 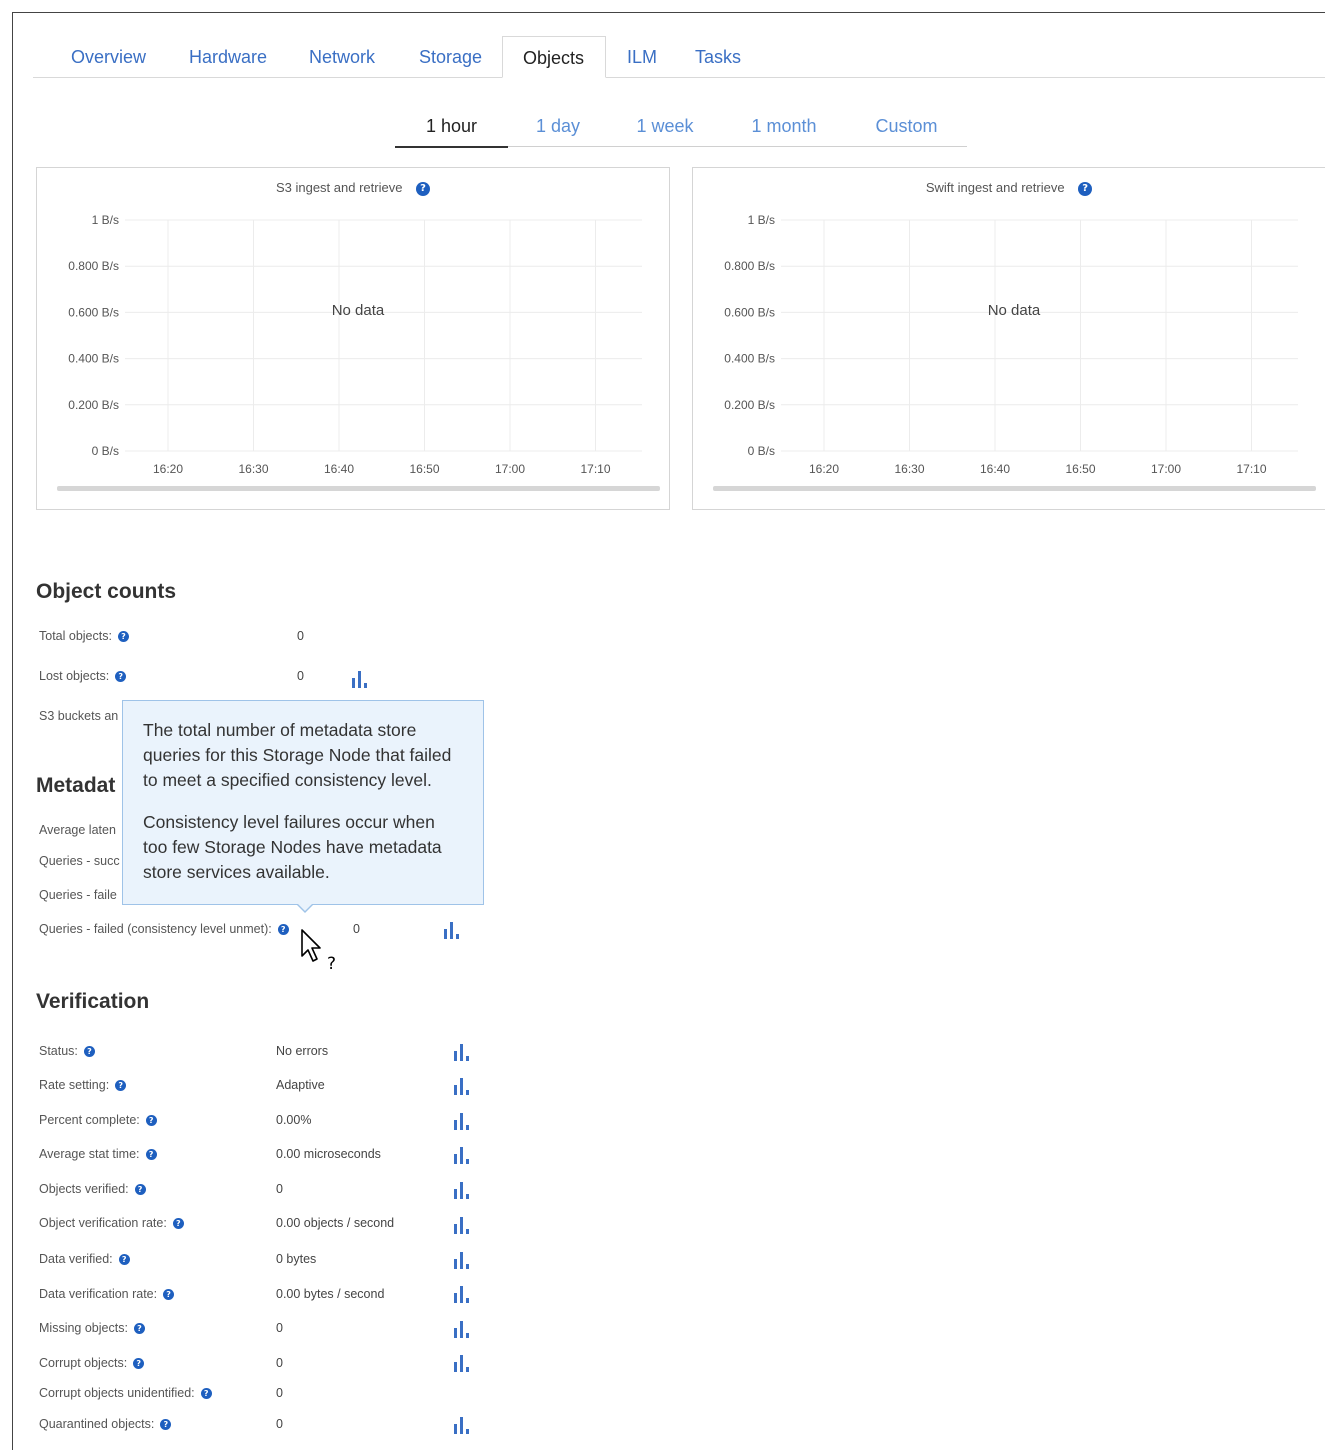 I want to click on quarantined-objects-value: 0, so click(x=279, y=1424).